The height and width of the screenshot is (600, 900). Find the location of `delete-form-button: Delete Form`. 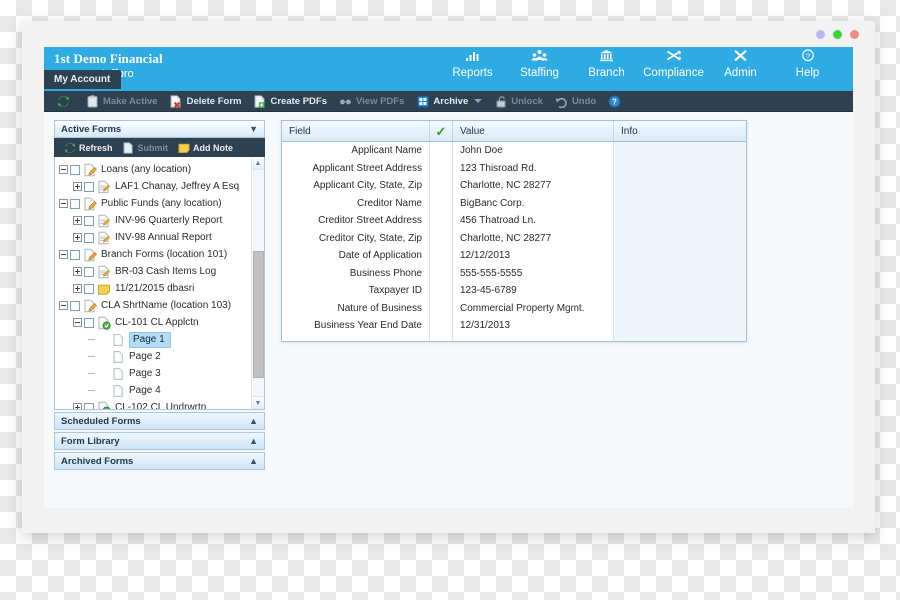

delete-form-button: Delete Form is located at coordinates (206, 101).